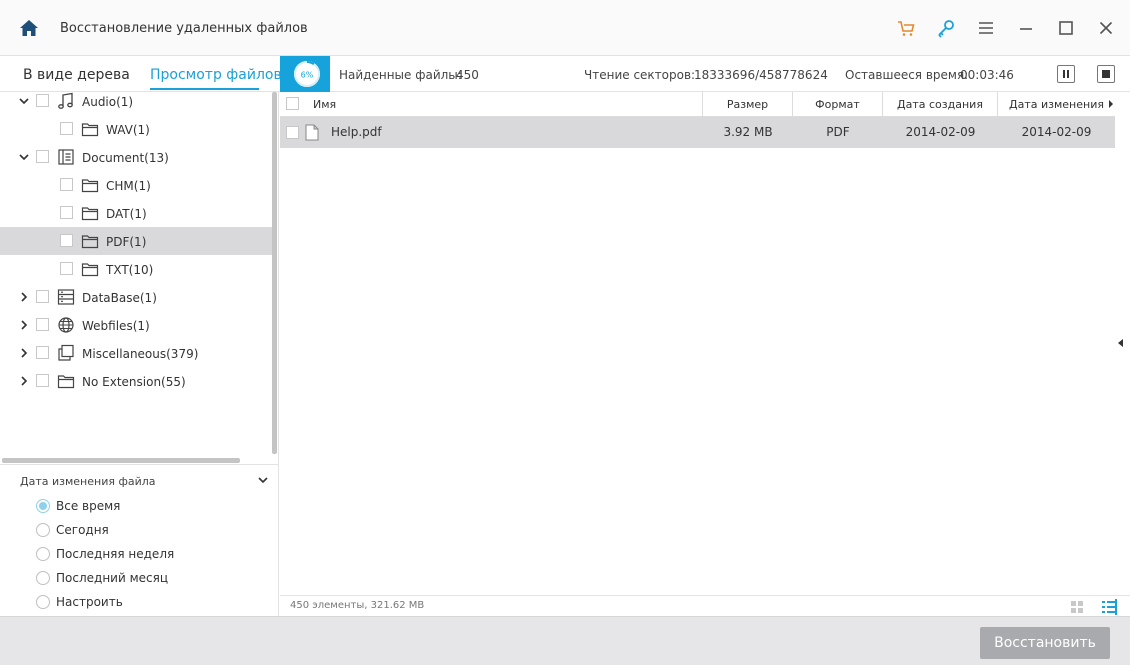 The height and width of the screenshot is (665, 1130). What do you see at coordinates (125, 158) in the screenshot?
I see `tree-item-label: Document(13)` at bounding box center [125, 158].